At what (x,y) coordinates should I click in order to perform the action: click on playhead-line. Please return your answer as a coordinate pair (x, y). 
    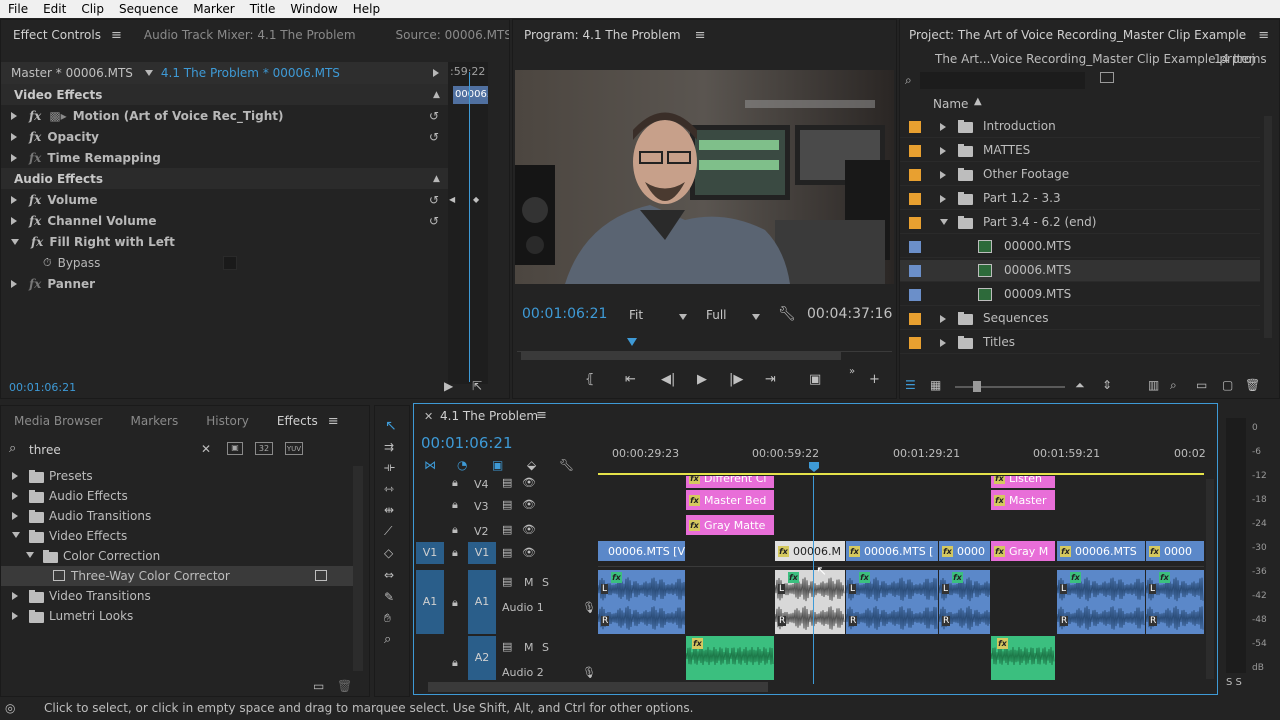
    Looking at the image, I should click on (813, 580).